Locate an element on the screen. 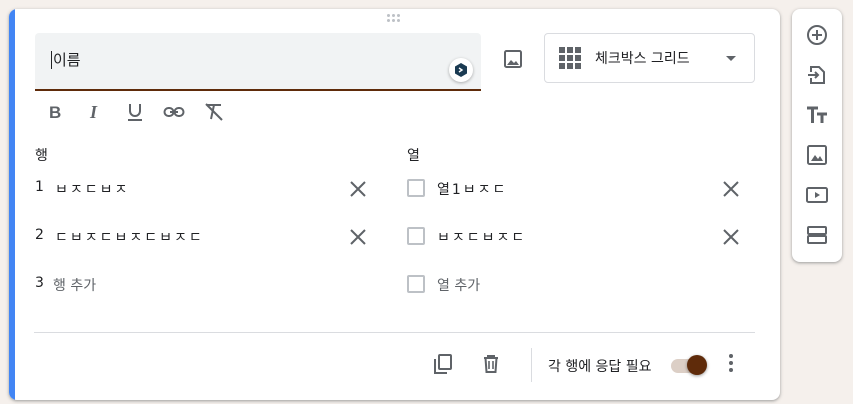  required-toggle is located at coordinates (688, 366).